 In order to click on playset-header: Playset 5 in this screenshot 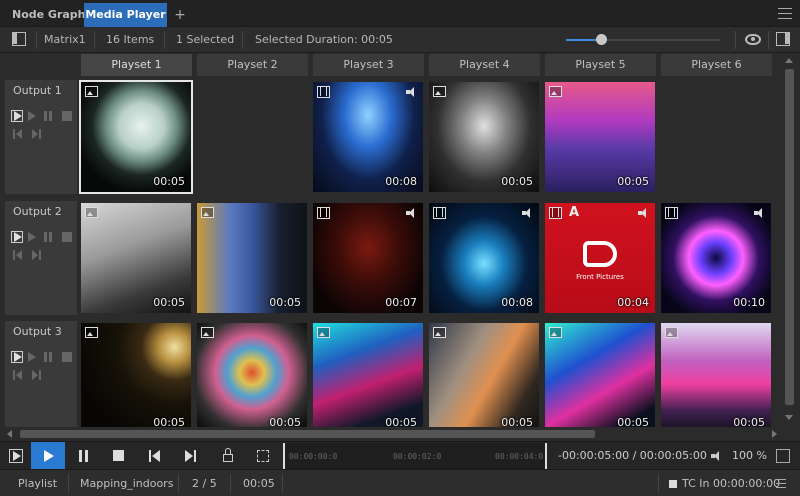, I will do `click(600, 65)`.